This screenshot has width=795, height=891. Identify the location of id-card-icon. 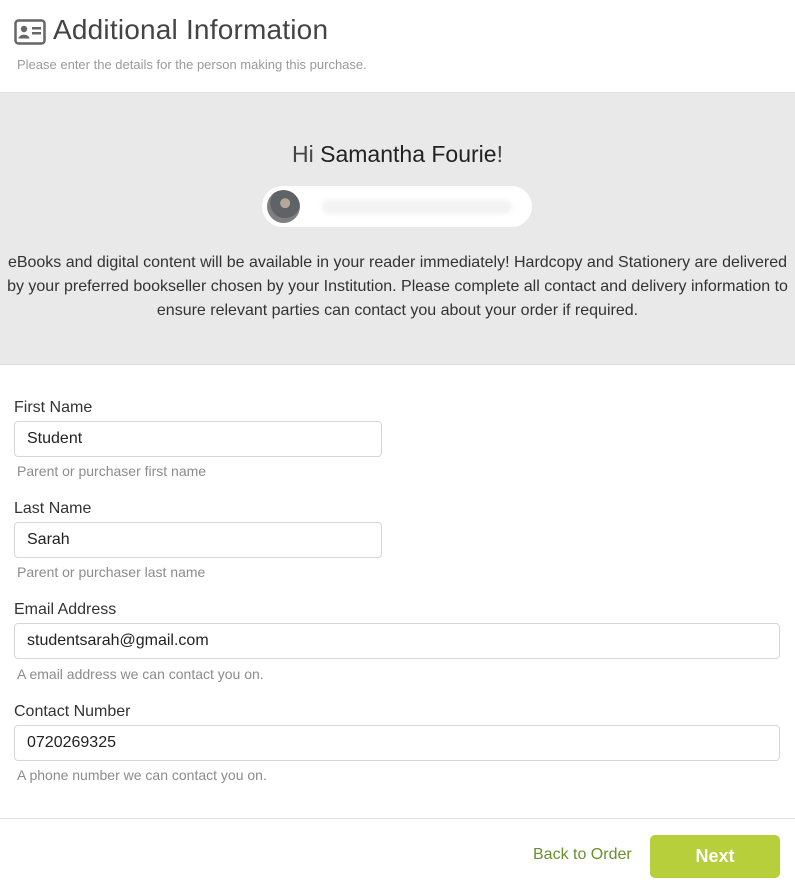
(30, 32).